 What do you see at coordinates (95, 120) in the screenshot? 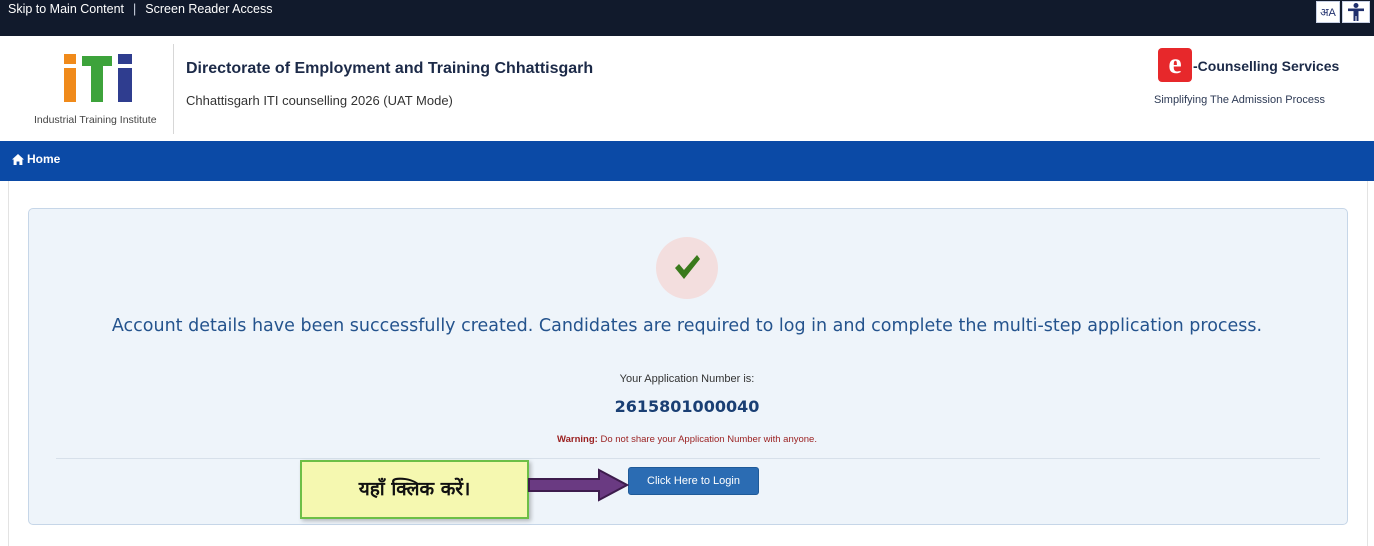
I see `logo-caption: Industrial Training Institute` at bounding box center [95, 120].